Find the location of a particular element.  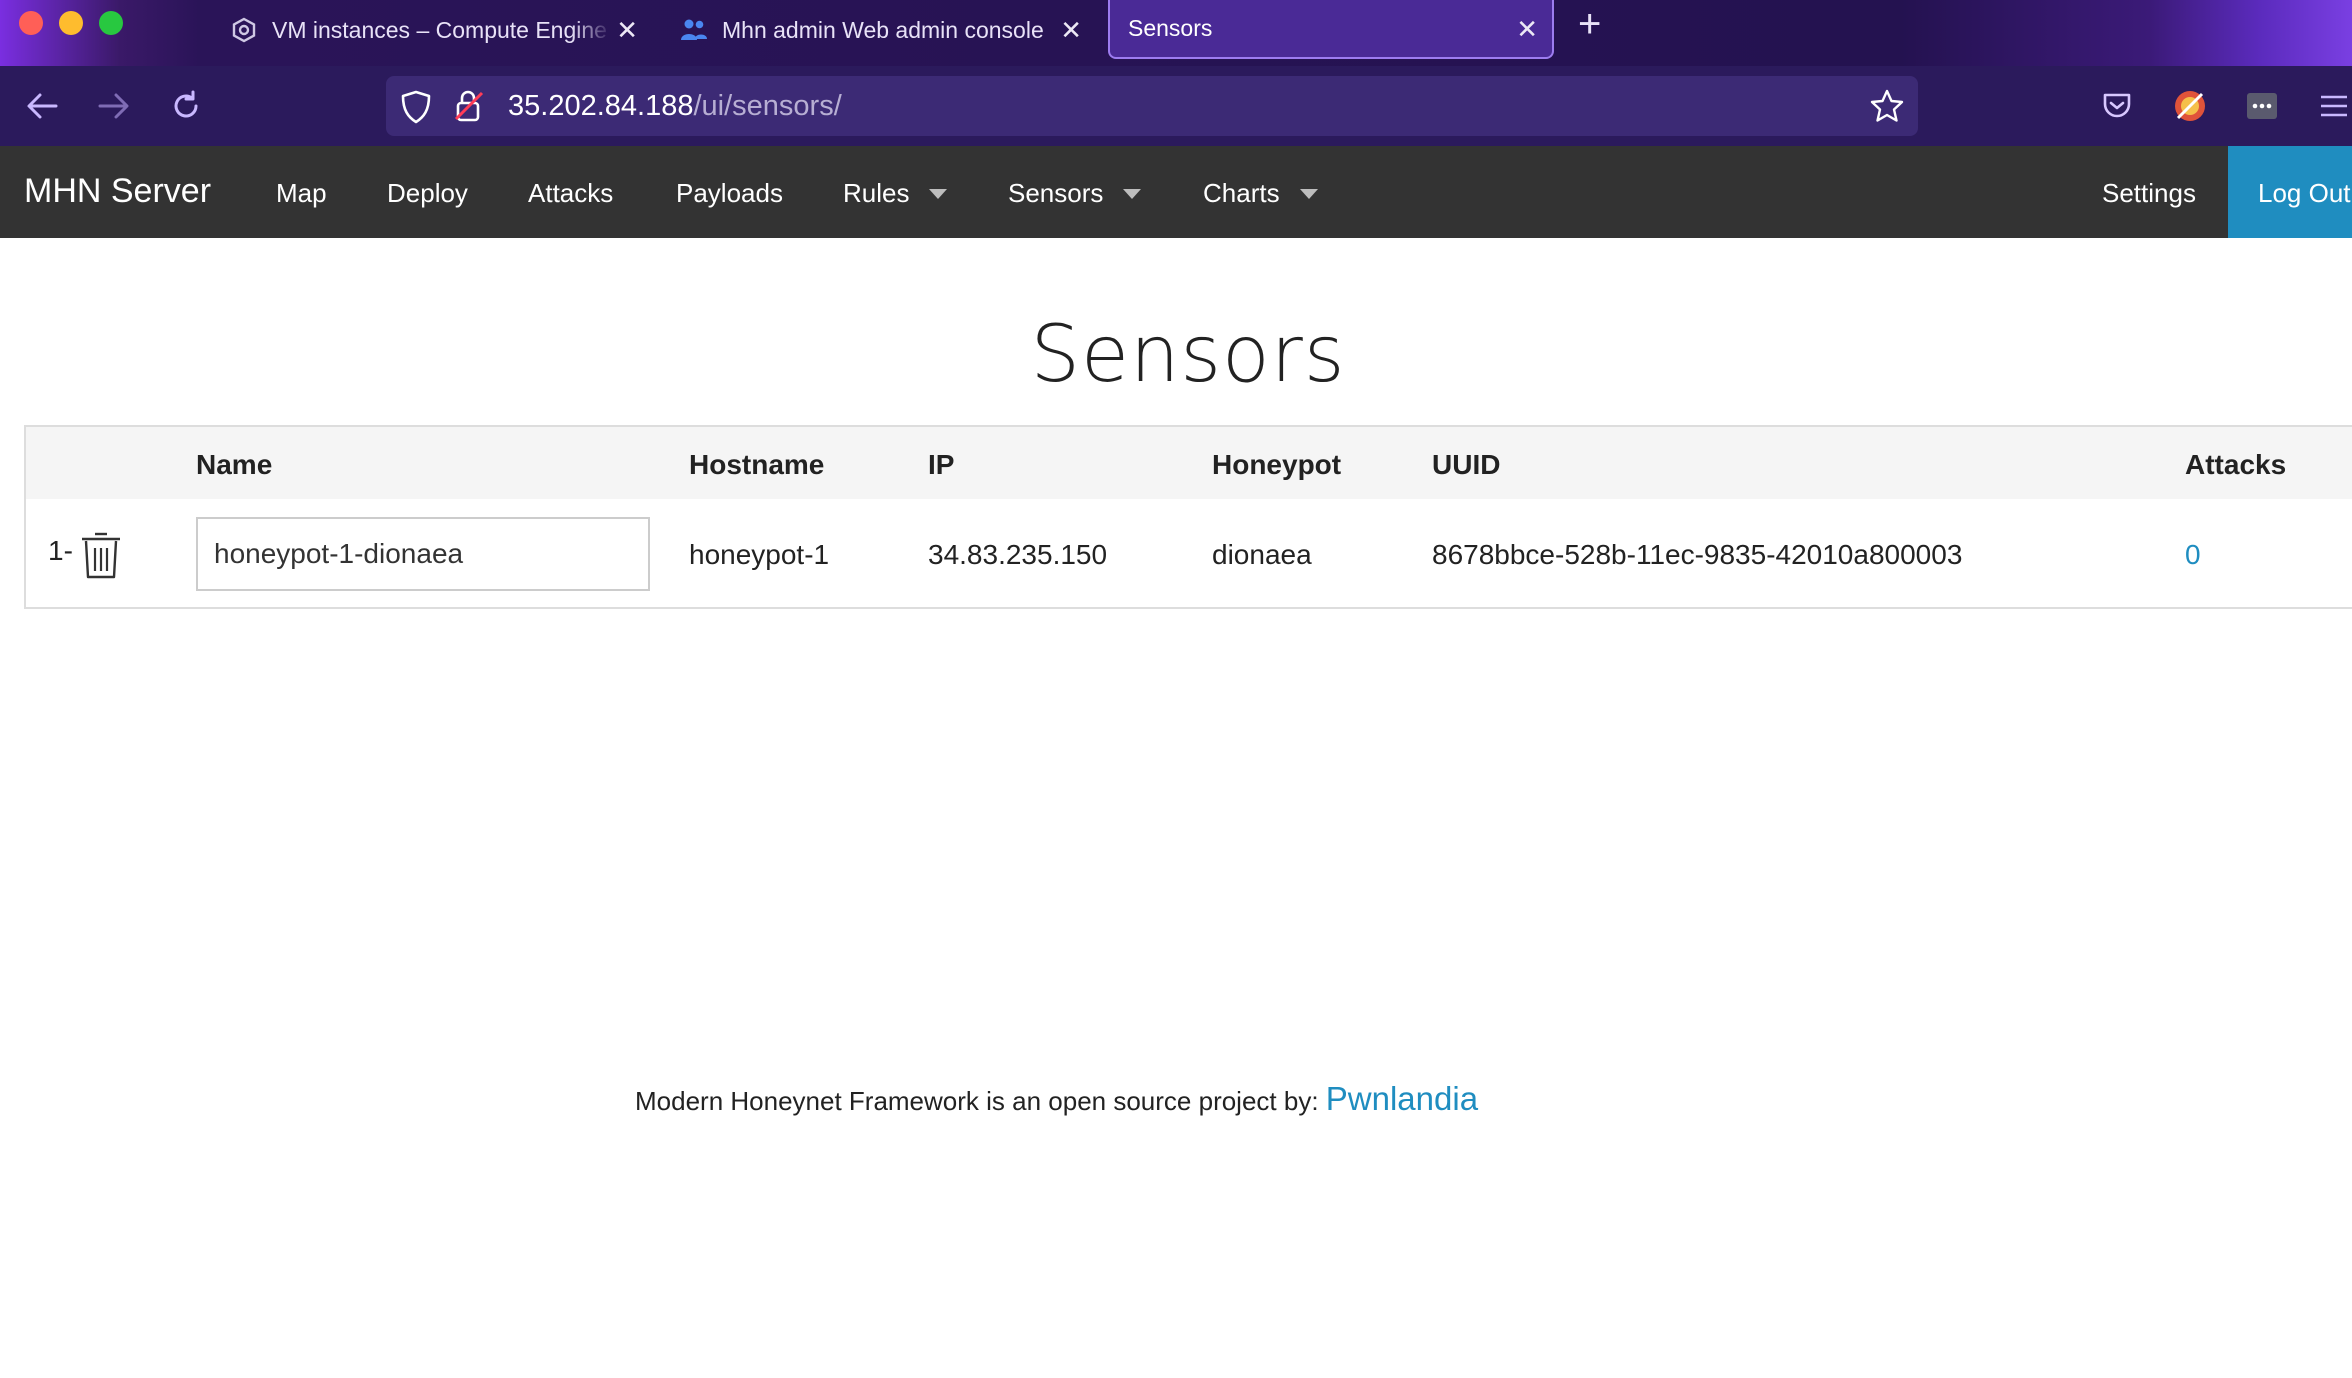

insecure-lock-icon is located at coordinates (469, 108).